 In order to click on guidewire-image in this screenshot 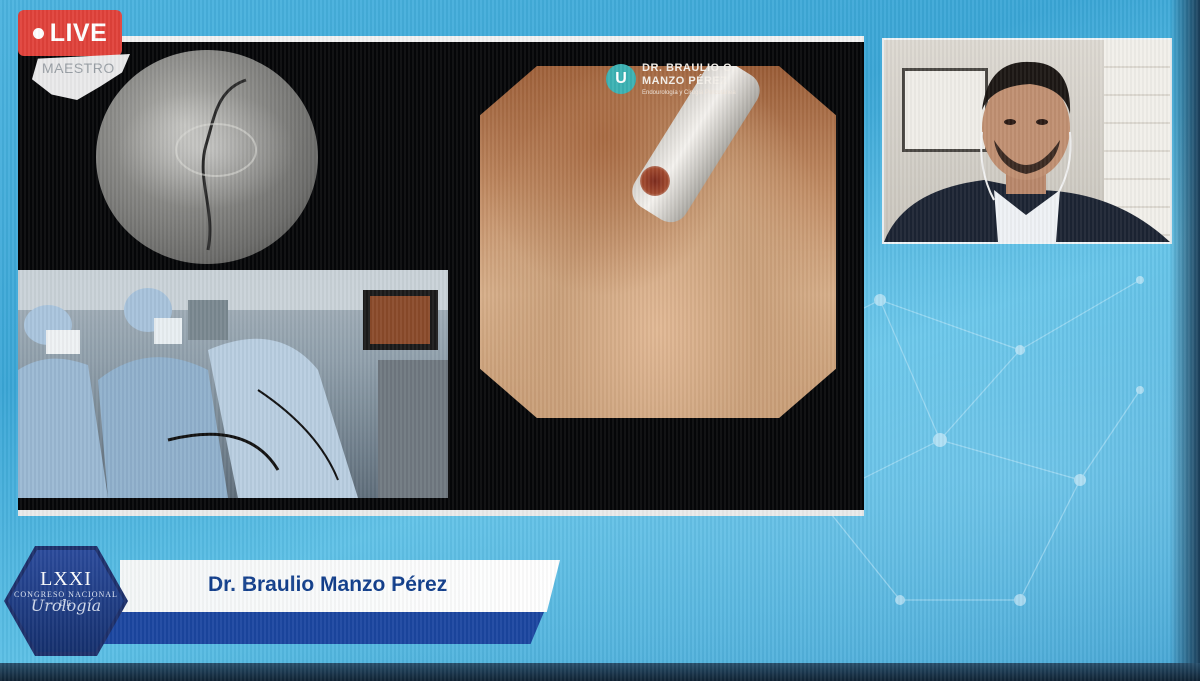, I will do `click(216, 164)`.